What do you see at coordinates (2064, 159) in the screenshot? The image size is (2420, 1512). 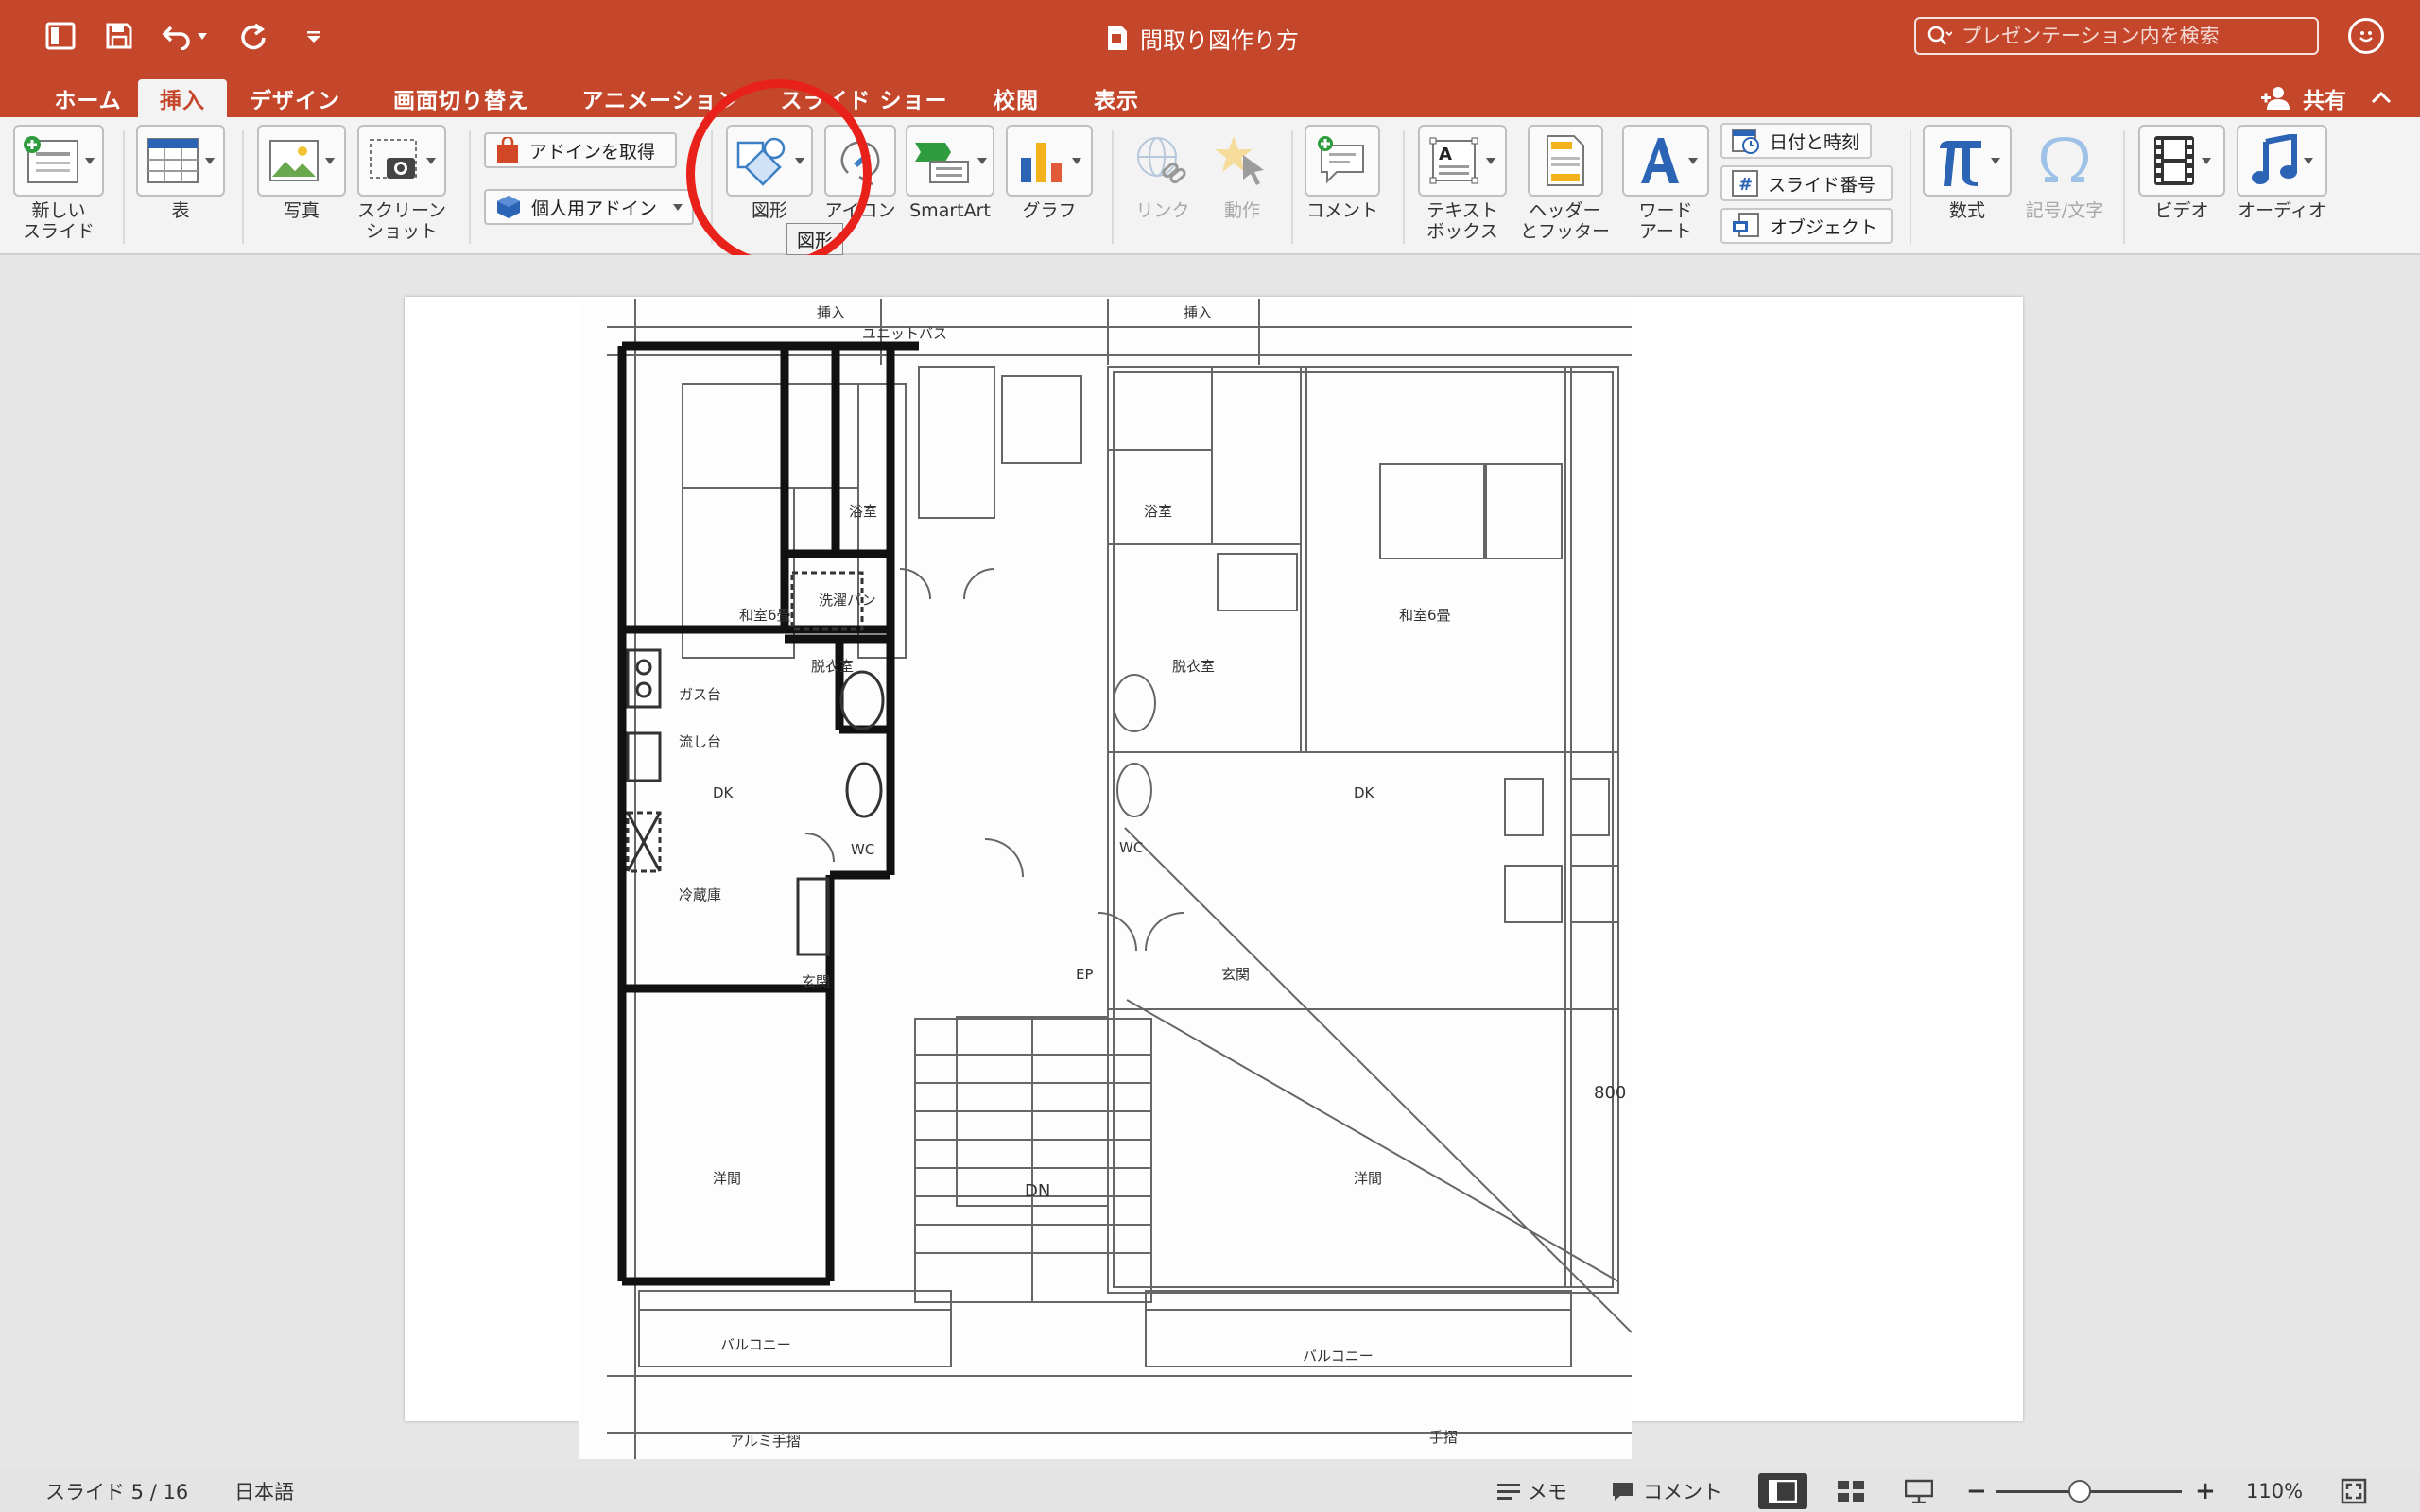 I see `omega-icon` at bounding box center [2064, 159].